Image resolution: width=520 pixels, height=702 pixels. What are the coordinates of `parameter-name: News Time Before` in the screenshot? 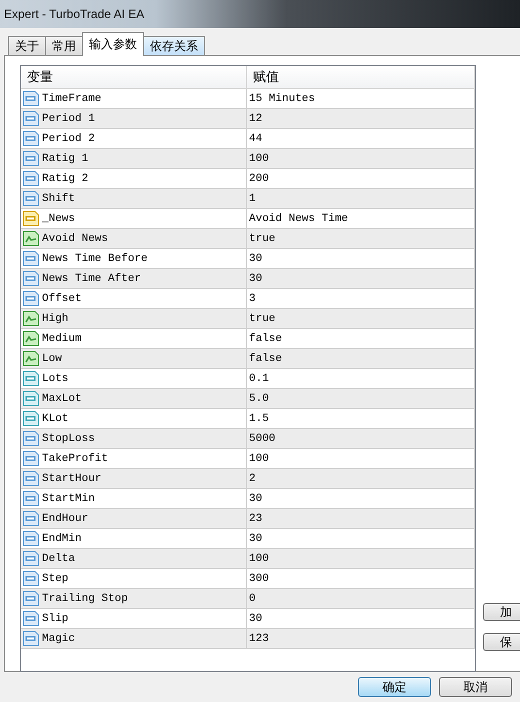 It's located at (95, 258).